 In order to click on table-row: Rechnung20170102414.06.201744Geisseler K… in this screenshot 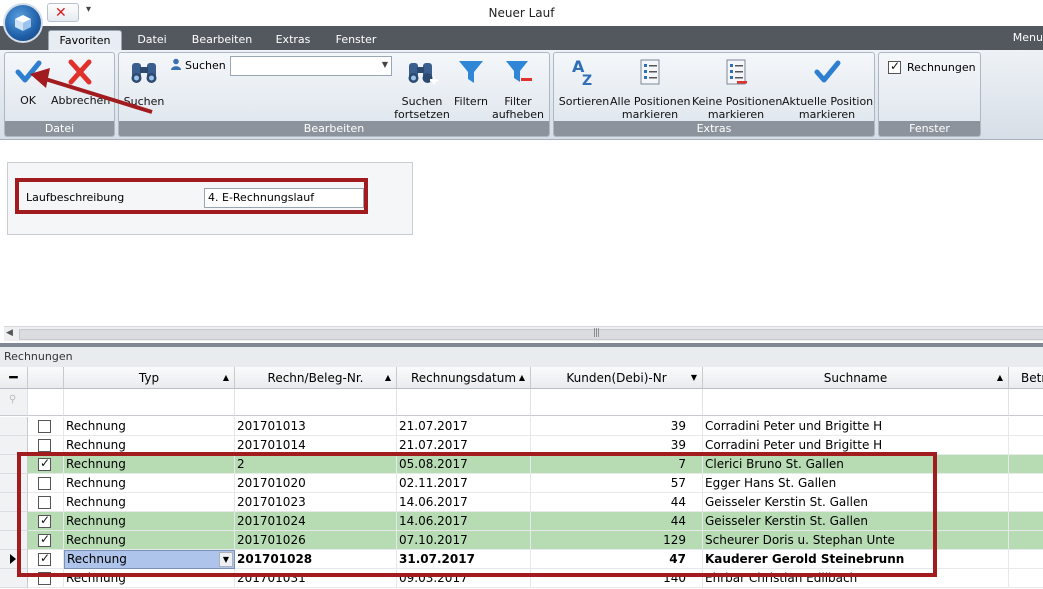, I will do `click(521, 521)`.